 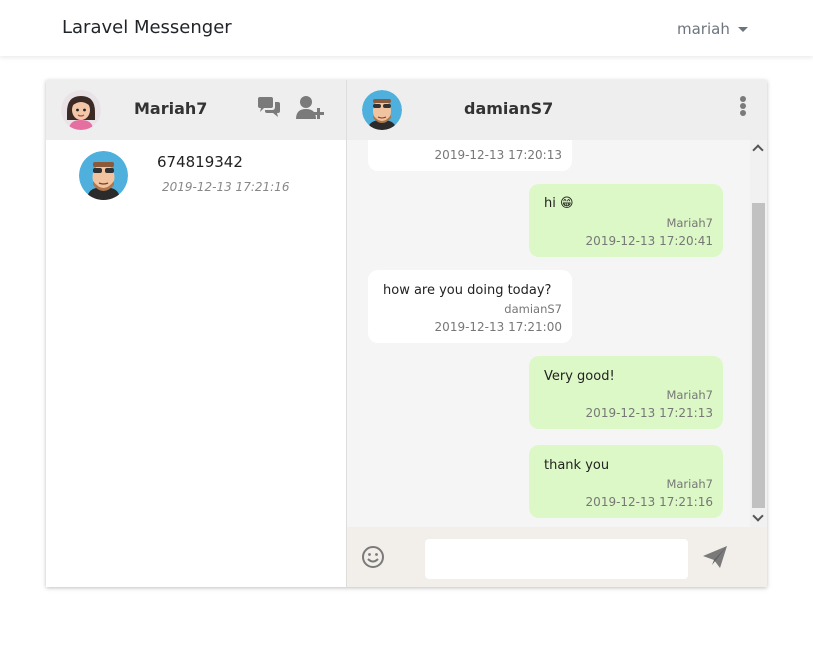 What do you see at coordinates (577, 465) in the screenshot?
I see `message-text: thank you` at bounding box center [577, 465].